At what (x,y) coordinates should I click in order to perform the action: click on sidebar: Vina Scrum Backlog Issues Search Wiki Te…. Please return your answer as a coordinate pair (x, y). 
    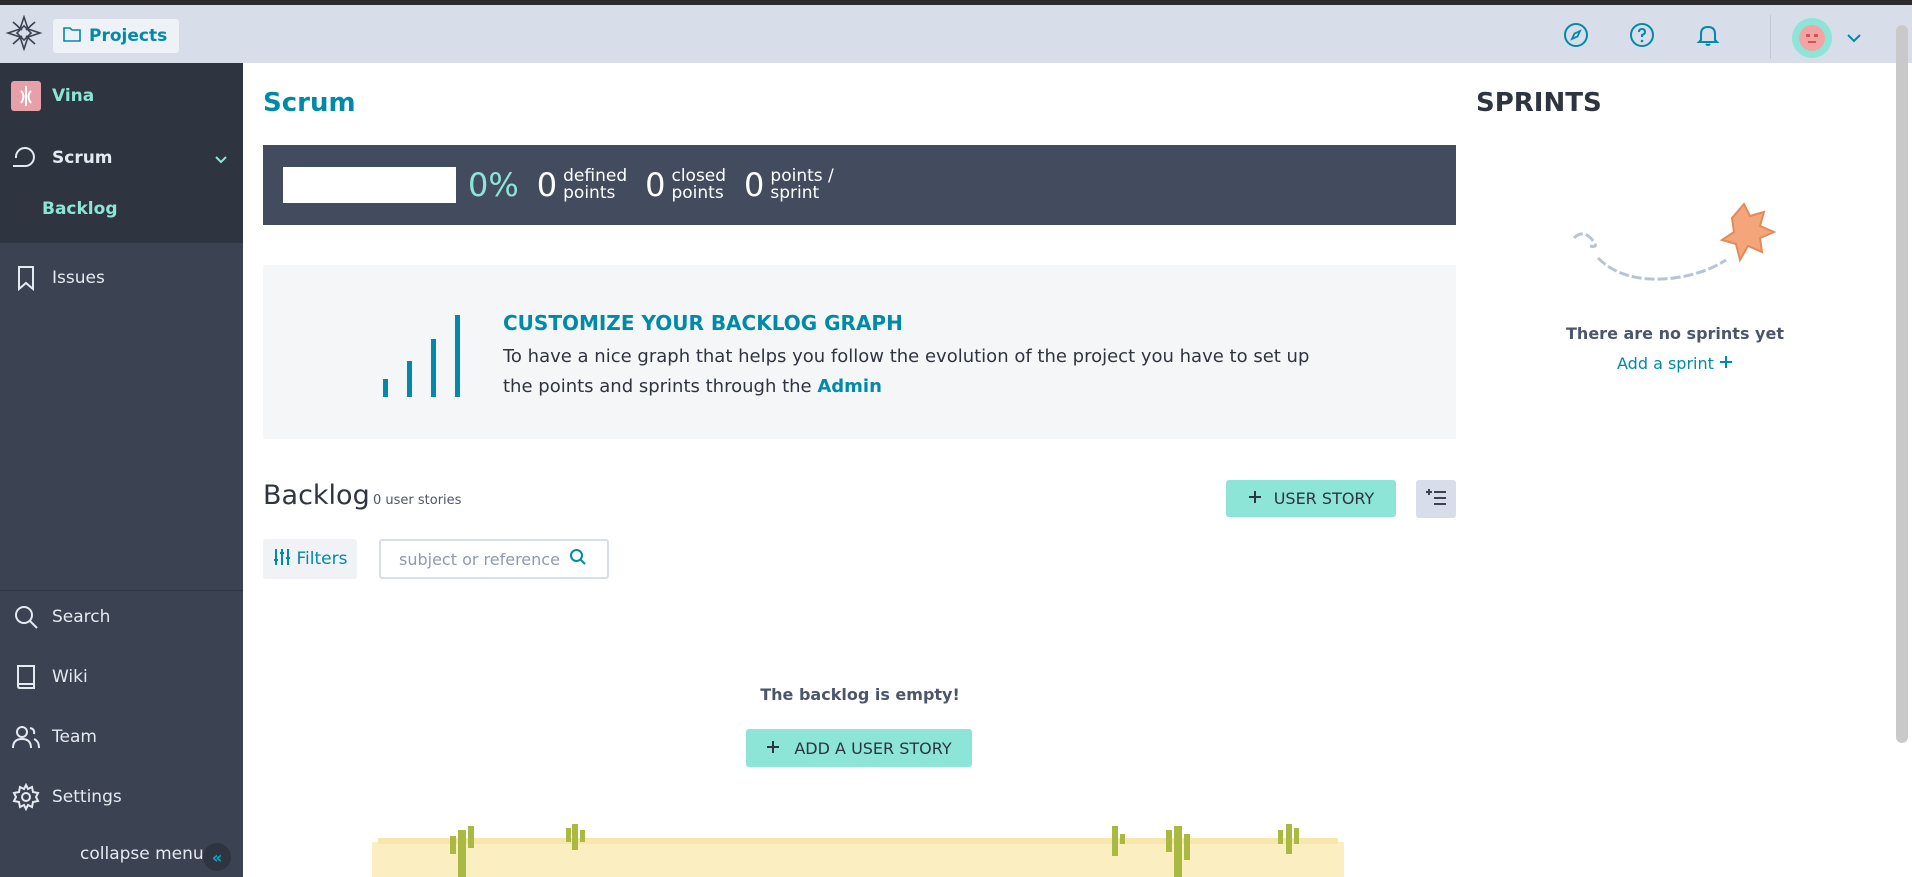
    Looking at the image, I should click on (121, 470).